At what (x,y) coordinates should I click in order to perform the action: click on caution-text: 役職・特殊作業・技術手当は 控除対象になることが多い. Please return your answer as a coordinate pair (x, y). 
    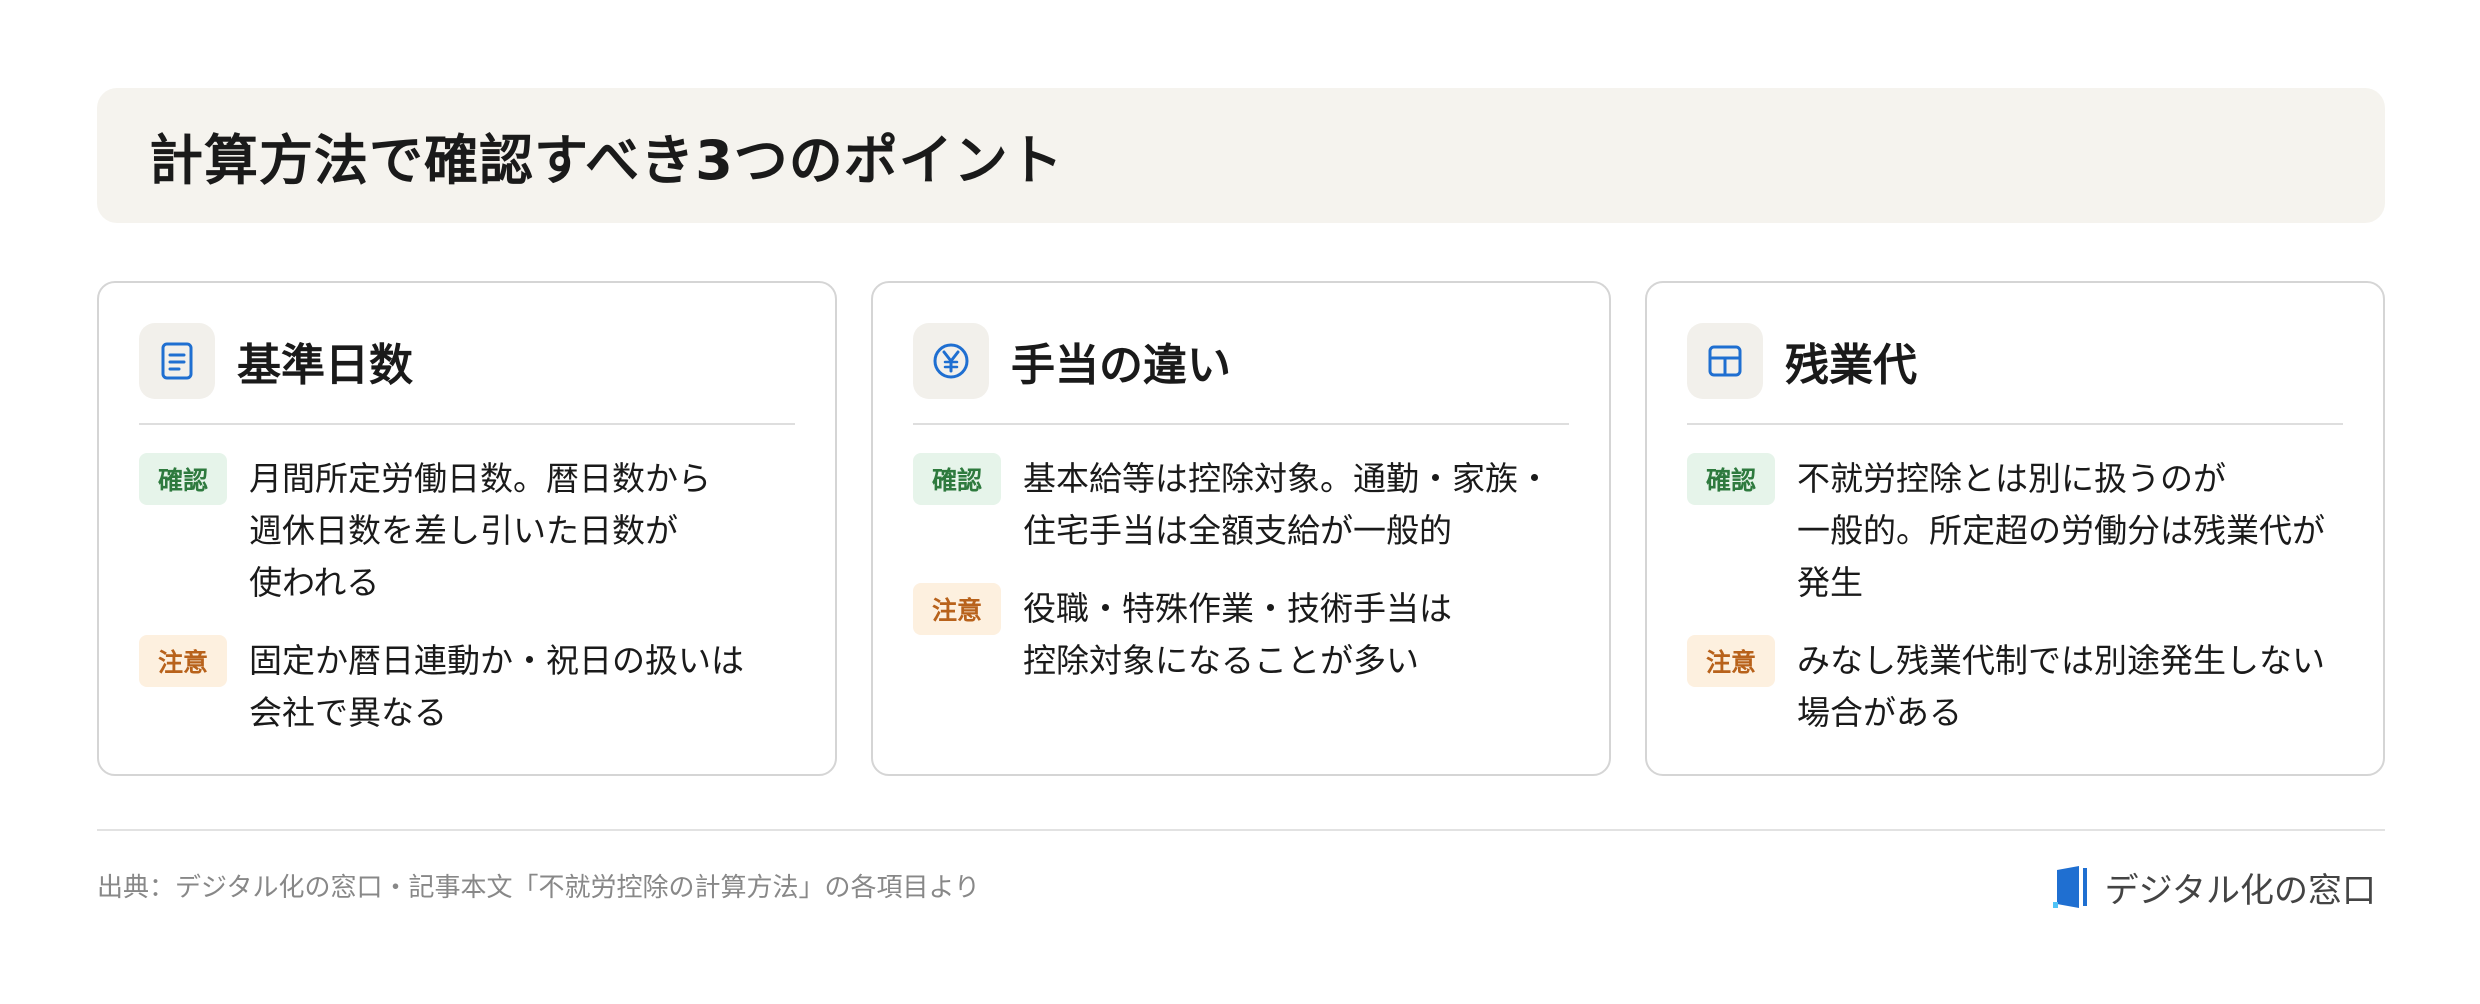
    Looking at the image, I should click on (1237, 634).